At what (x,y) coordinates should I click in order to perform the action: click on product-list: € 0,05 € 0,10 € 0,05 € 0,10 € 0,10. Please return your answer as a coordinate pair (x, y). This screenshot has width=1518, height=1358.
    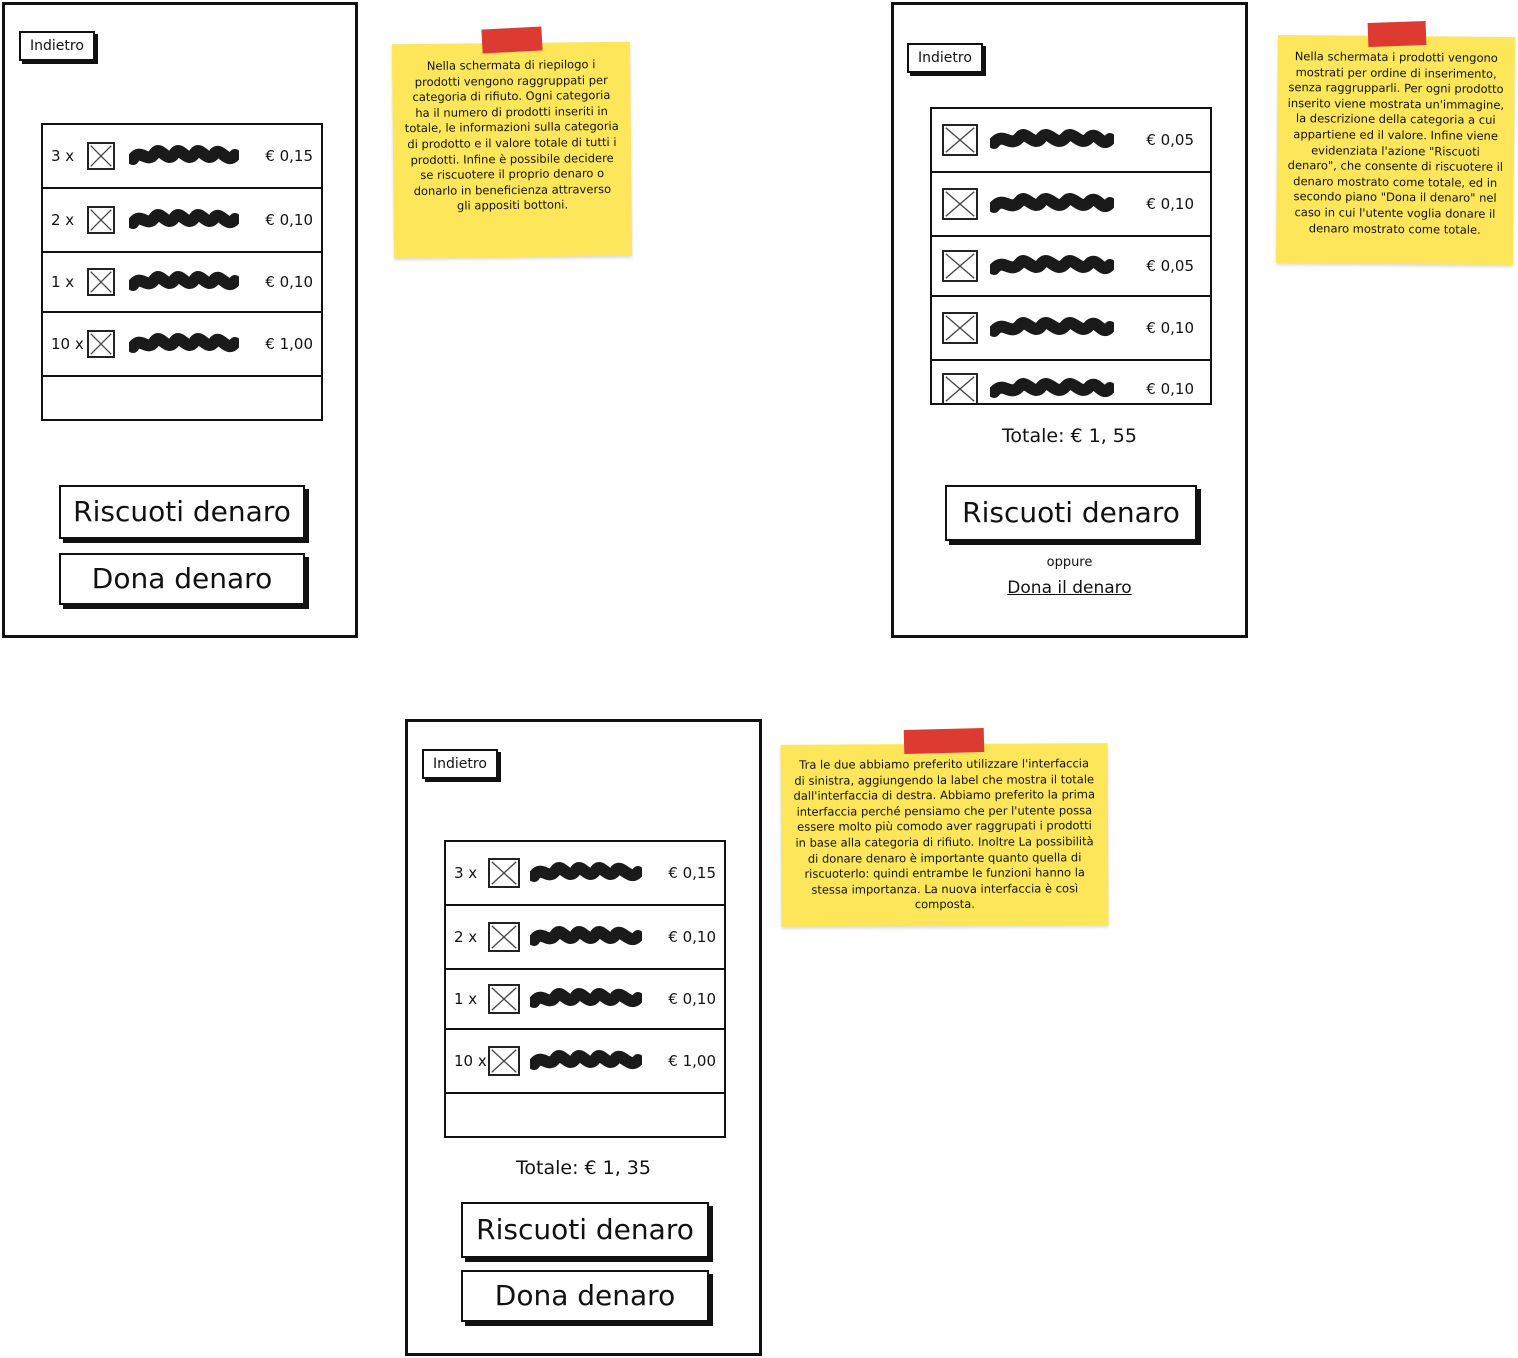
    Looking at the image, I should click on (1071, 256).